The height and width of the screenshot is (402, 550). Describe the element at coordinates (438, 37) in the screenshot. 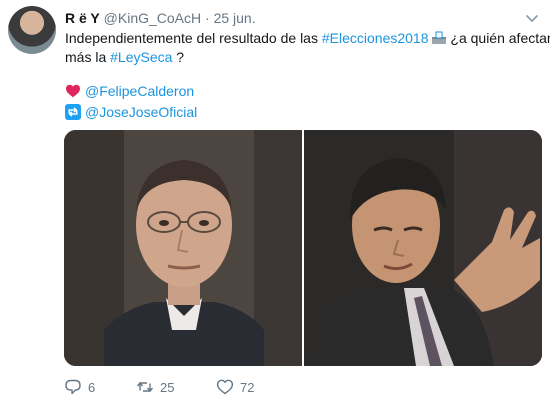

I see `ballot-box-icon` at that location.